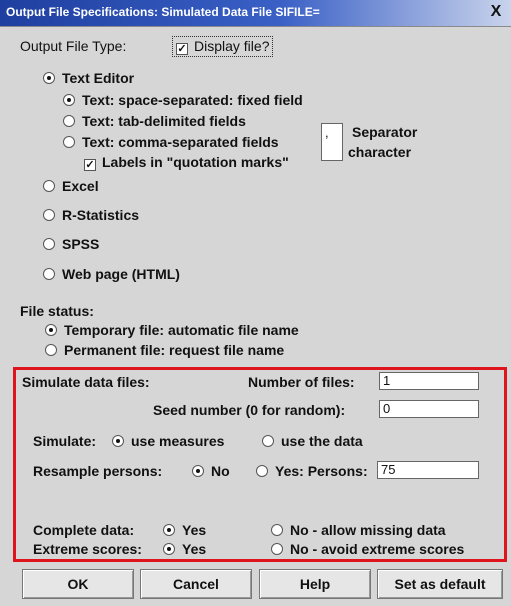  I want to click on labels-quotes-check-icon: ✓, so click(90, 165).